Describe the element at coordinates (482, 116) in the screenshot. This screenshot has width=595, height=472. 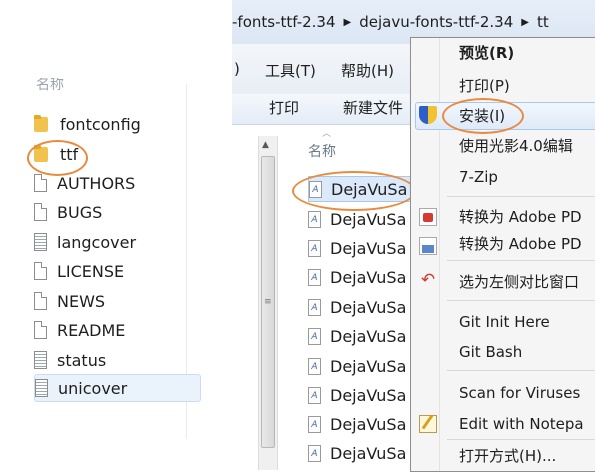
I see `menu-item-install: 安装(I)` at that location.